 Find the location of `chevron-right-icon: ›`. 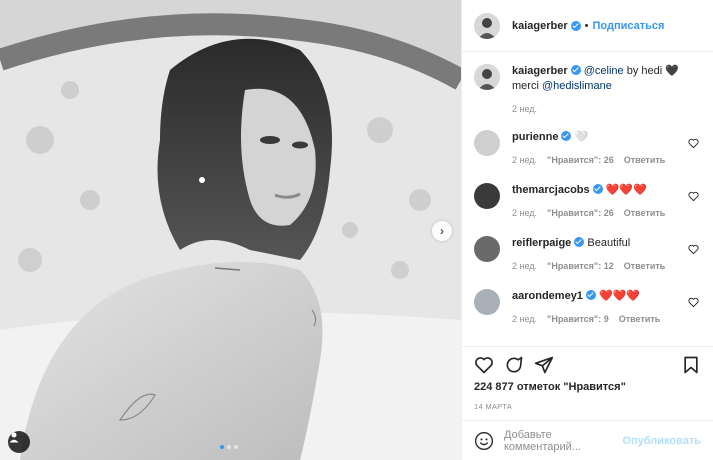

chevron-right-icon: › is located at coordinates (442, 231).